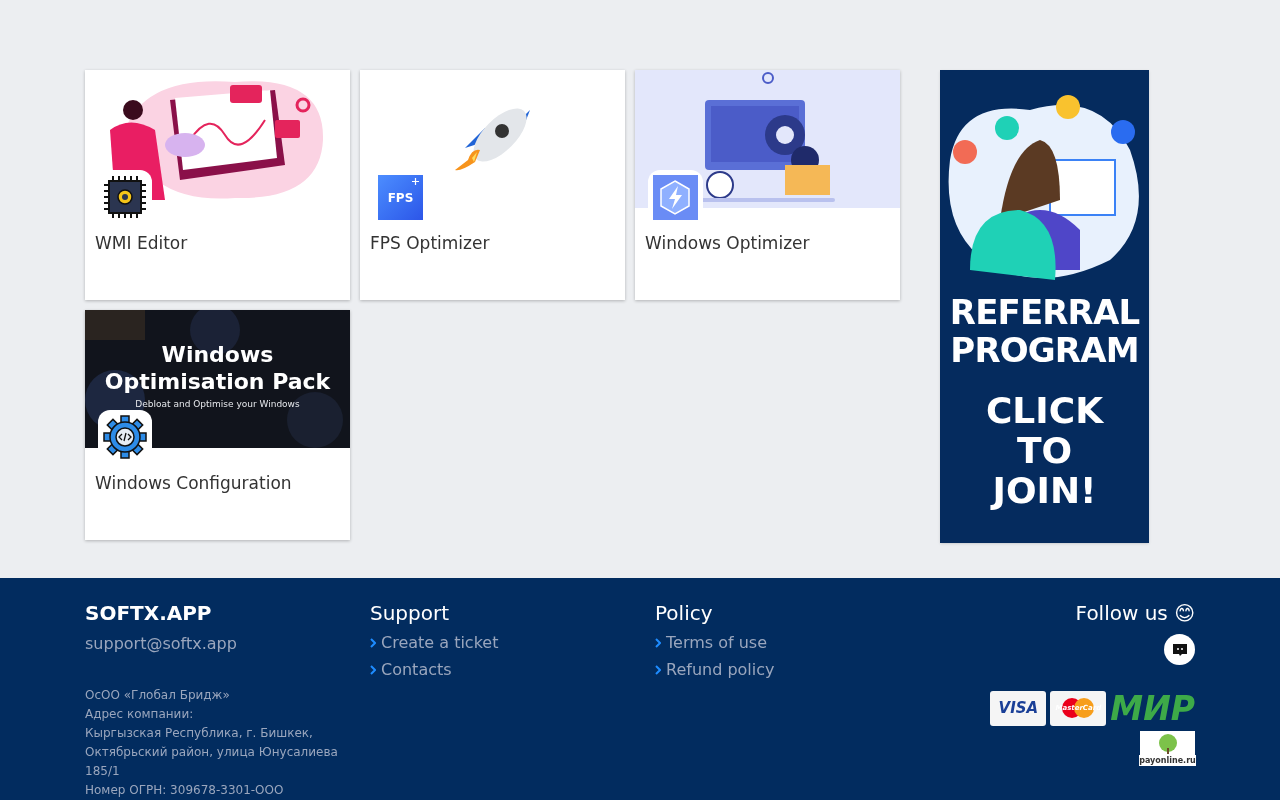  What do you see at coordinates (217, 185) in the screenshot?
I see `app-card: WMI Editor` at bounding box center [217, 185].